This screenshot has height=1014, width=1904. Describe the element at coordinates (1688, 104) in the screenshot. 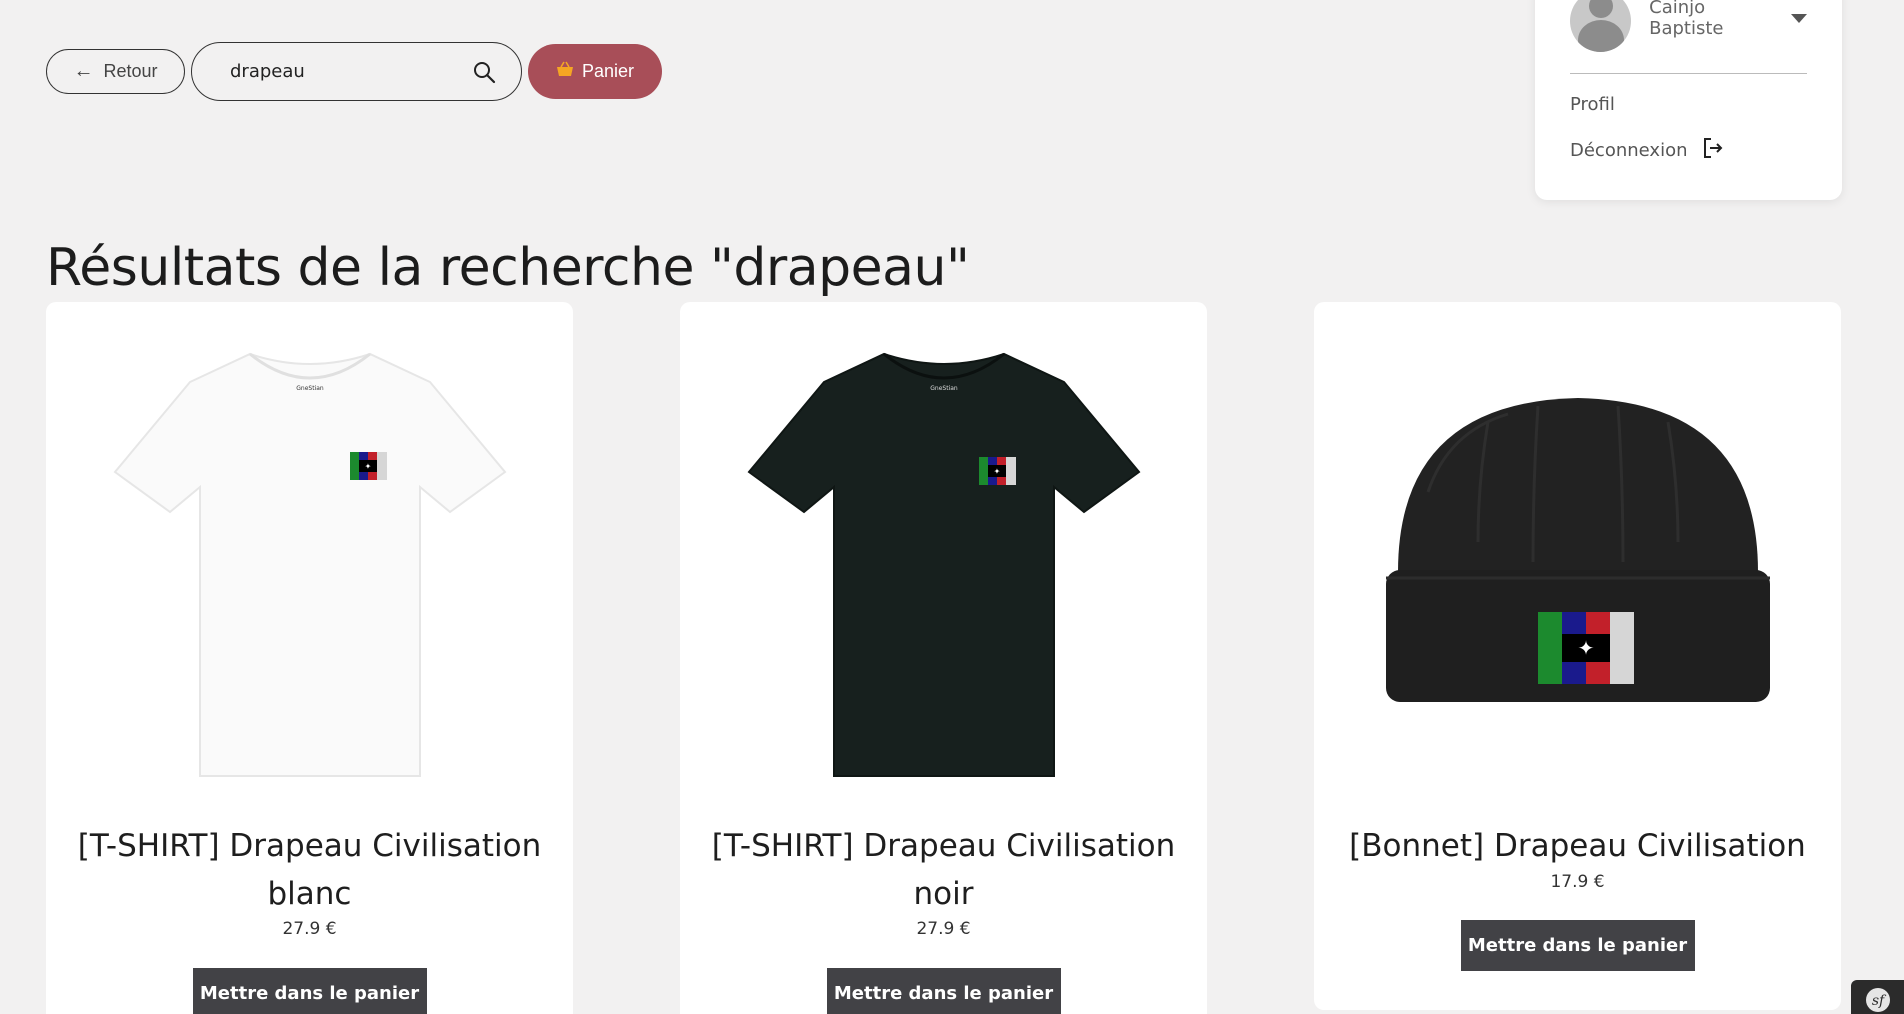

I see `profile-link: Profil` at that location.